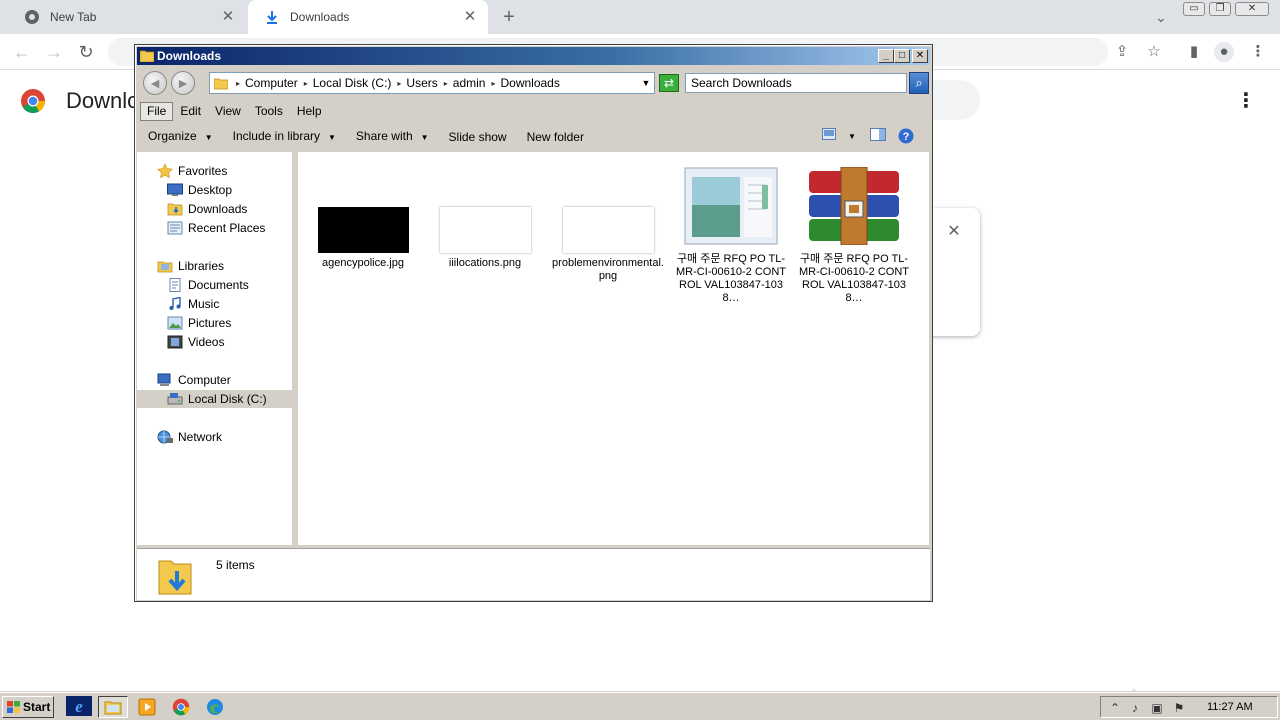 The height and width of the screenshot is (720, 1280). I want to click on winrar-archive-icon, so click(854, 206).